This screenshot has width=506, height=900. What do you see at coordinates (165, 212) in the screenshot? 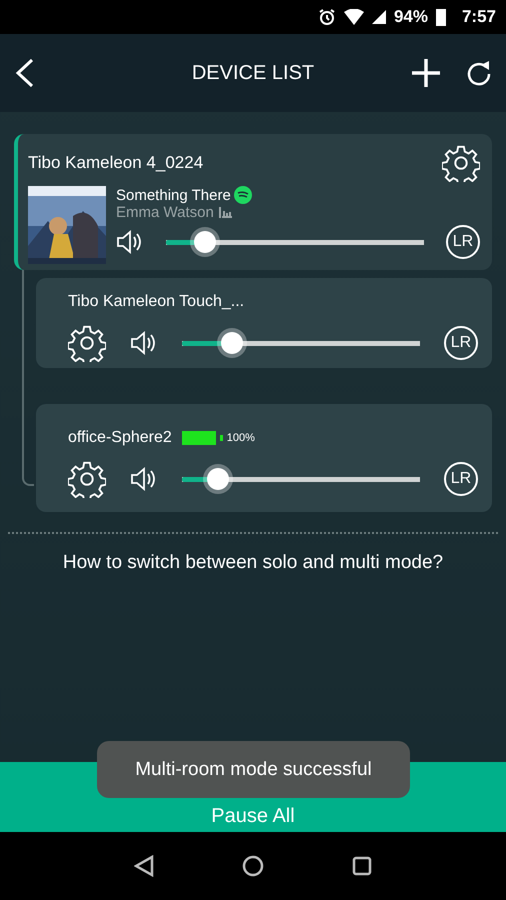
I see `artist-name: Emma Watson` at bounding box center [165, 212].